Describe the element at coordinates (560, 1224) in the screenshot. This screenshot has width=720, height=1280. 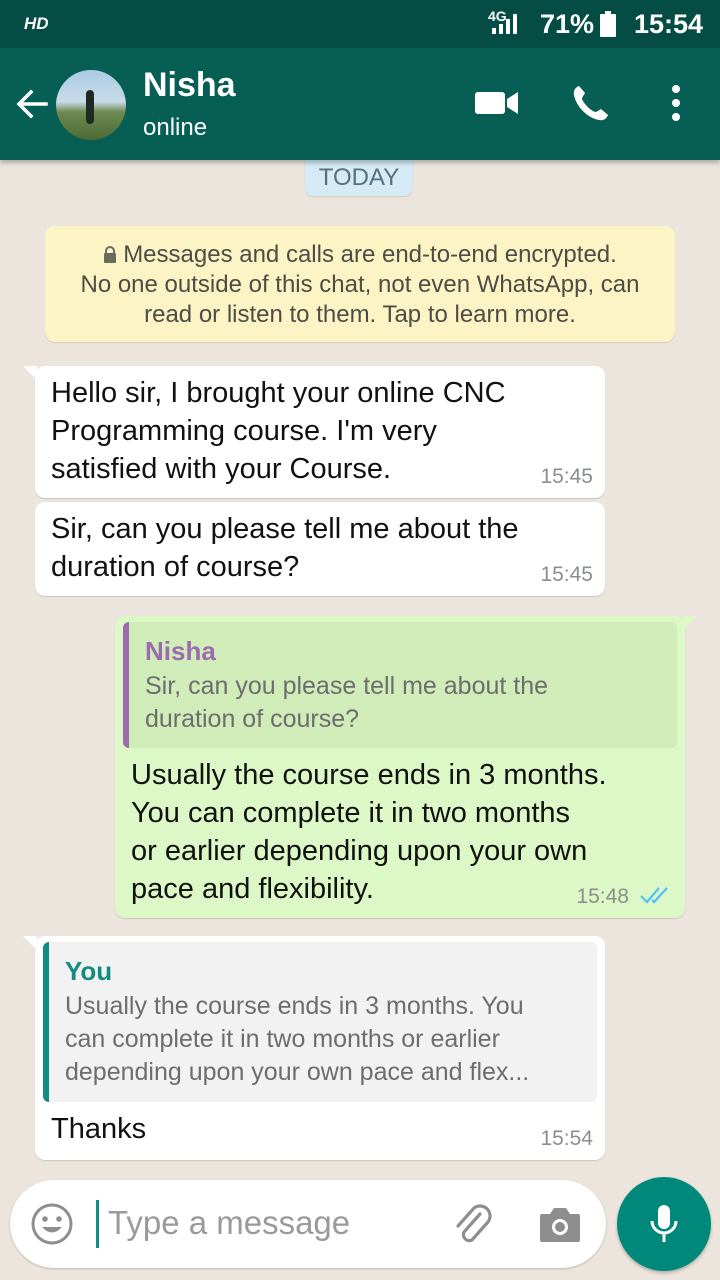
I see `camera-icon` at that location.